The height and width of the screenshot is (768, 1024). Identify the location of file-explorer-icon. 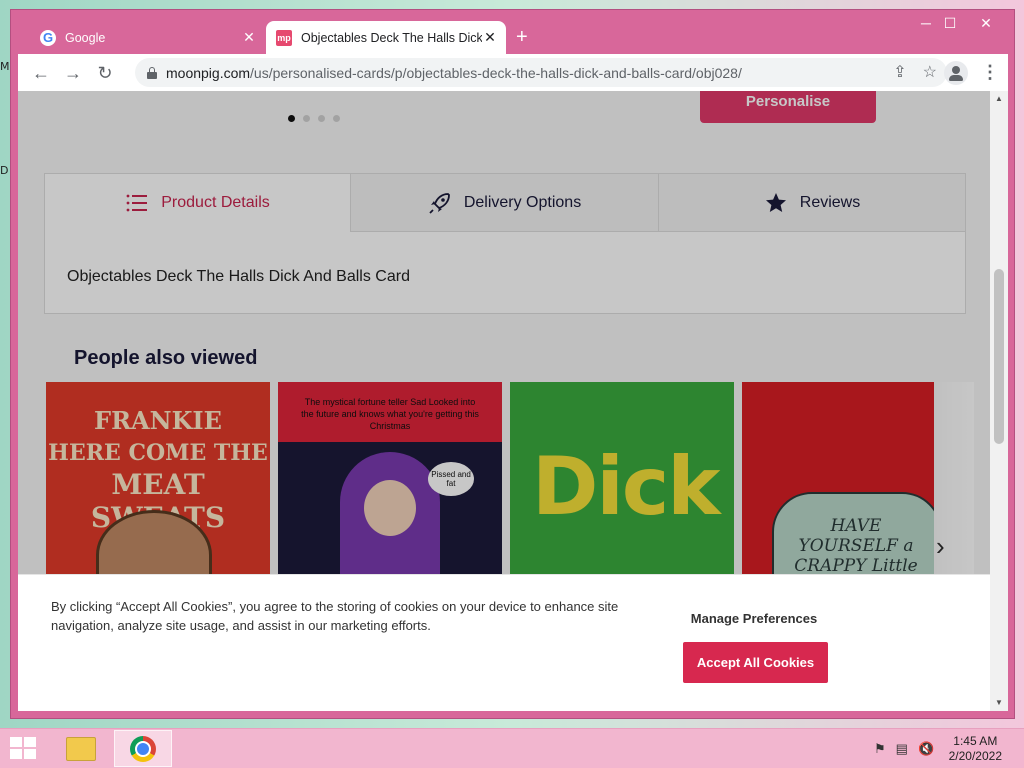
(81, 748).